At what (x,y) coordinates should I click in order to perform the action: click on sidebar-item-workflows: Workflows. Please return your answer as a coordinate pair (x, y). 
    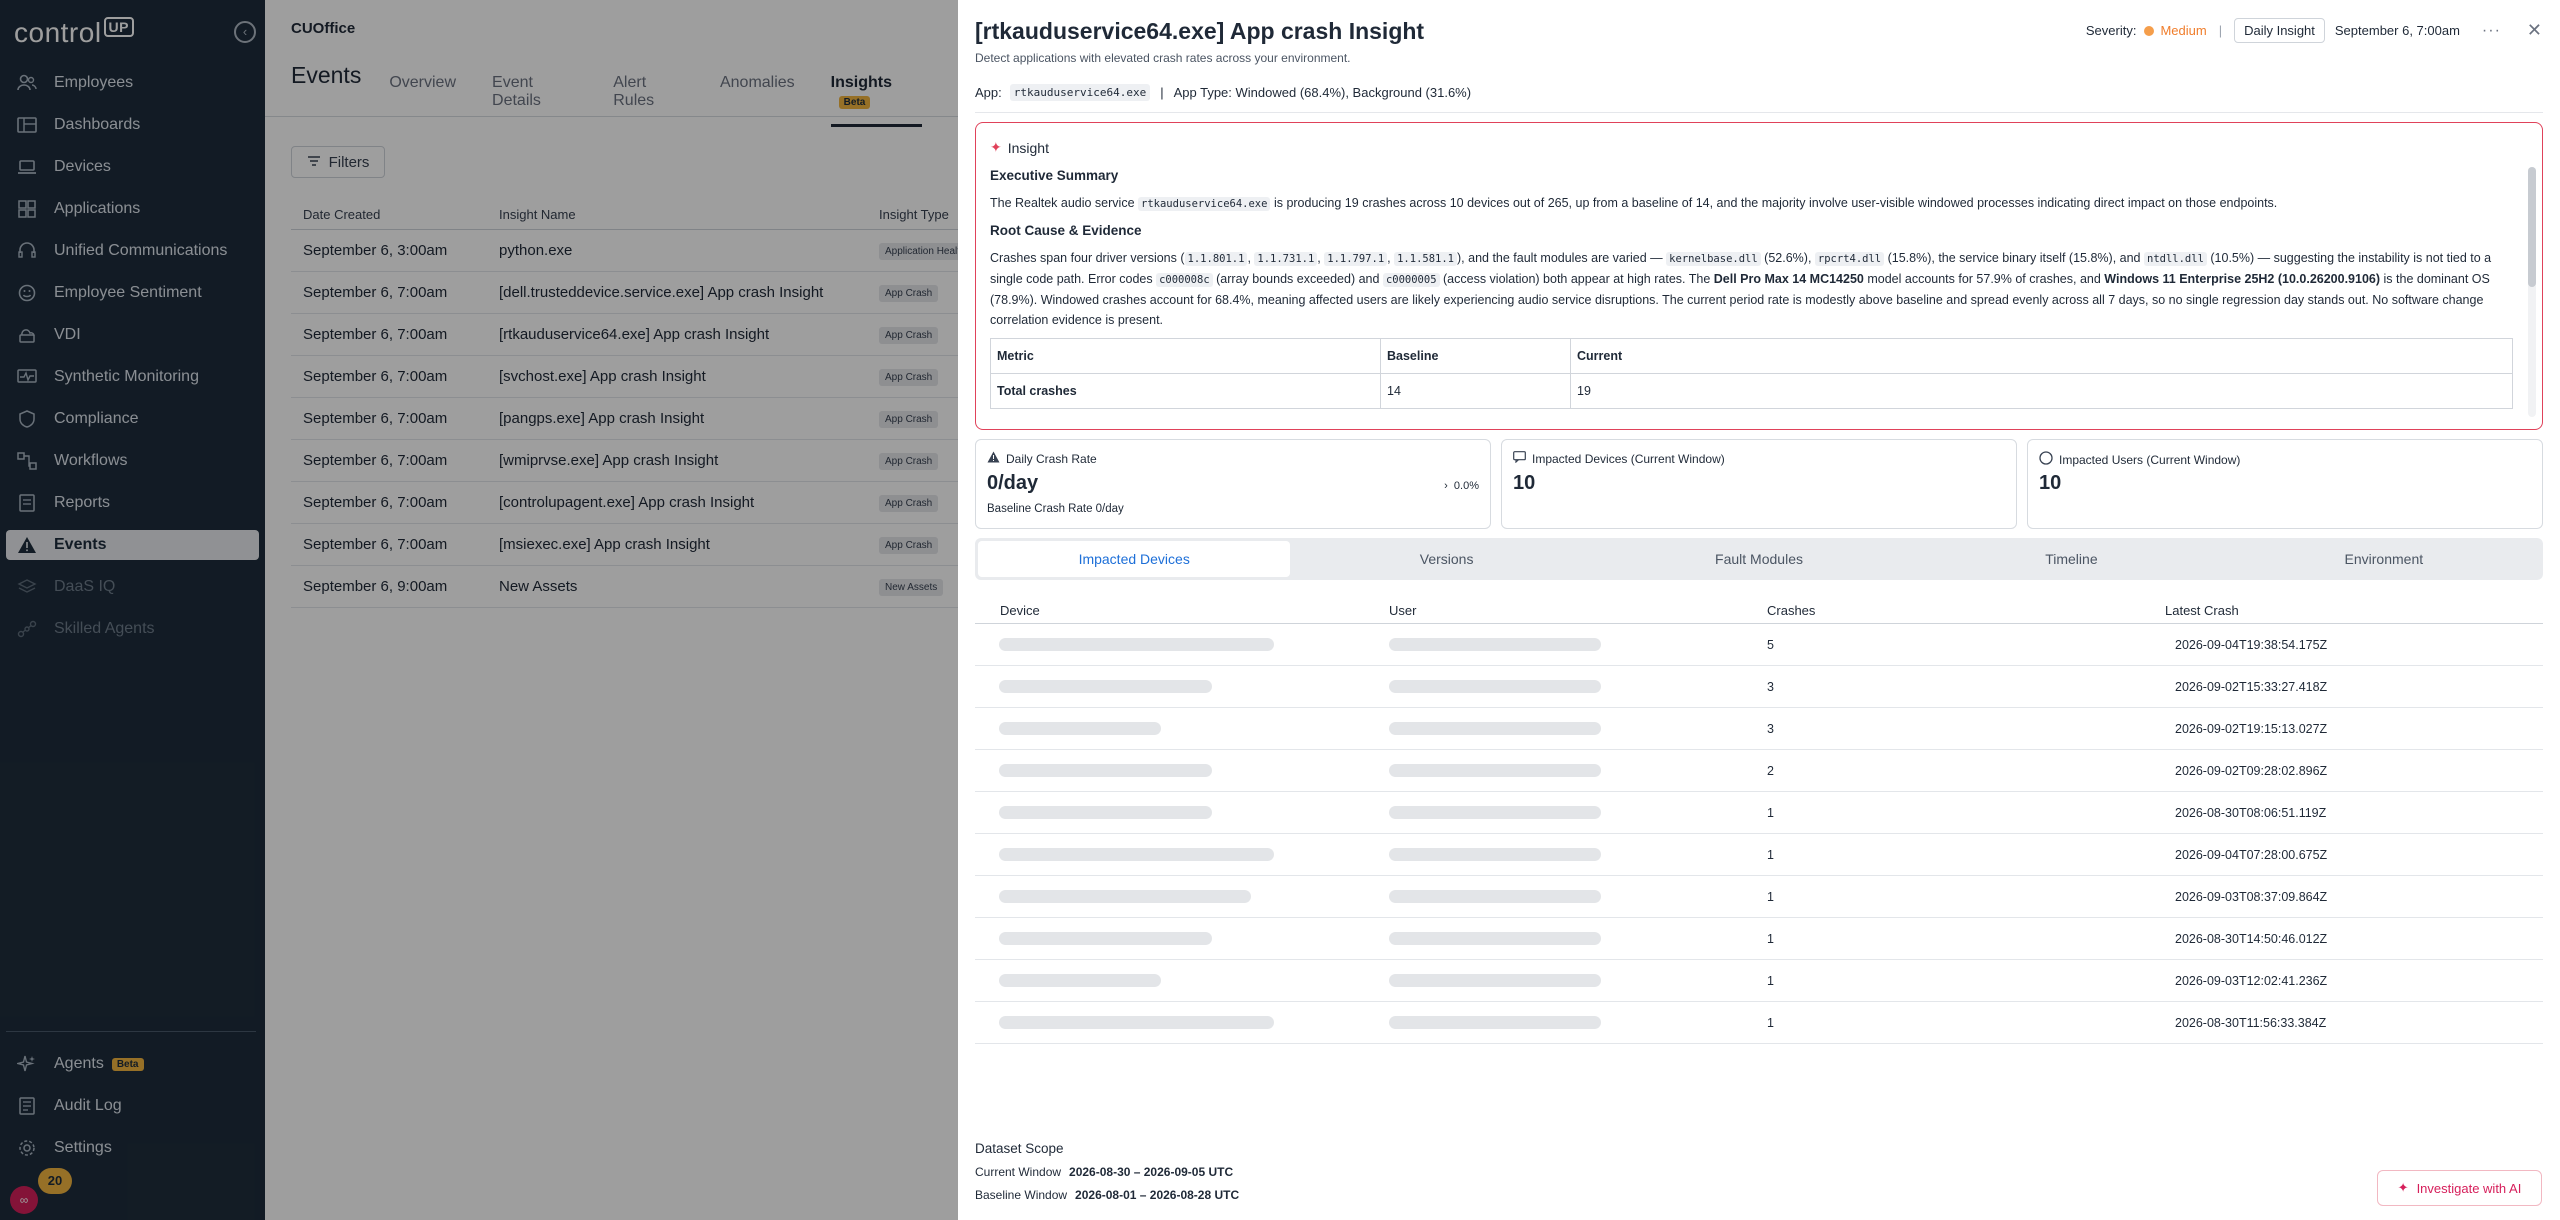
    Looking at the image, I should click on (132, 461).